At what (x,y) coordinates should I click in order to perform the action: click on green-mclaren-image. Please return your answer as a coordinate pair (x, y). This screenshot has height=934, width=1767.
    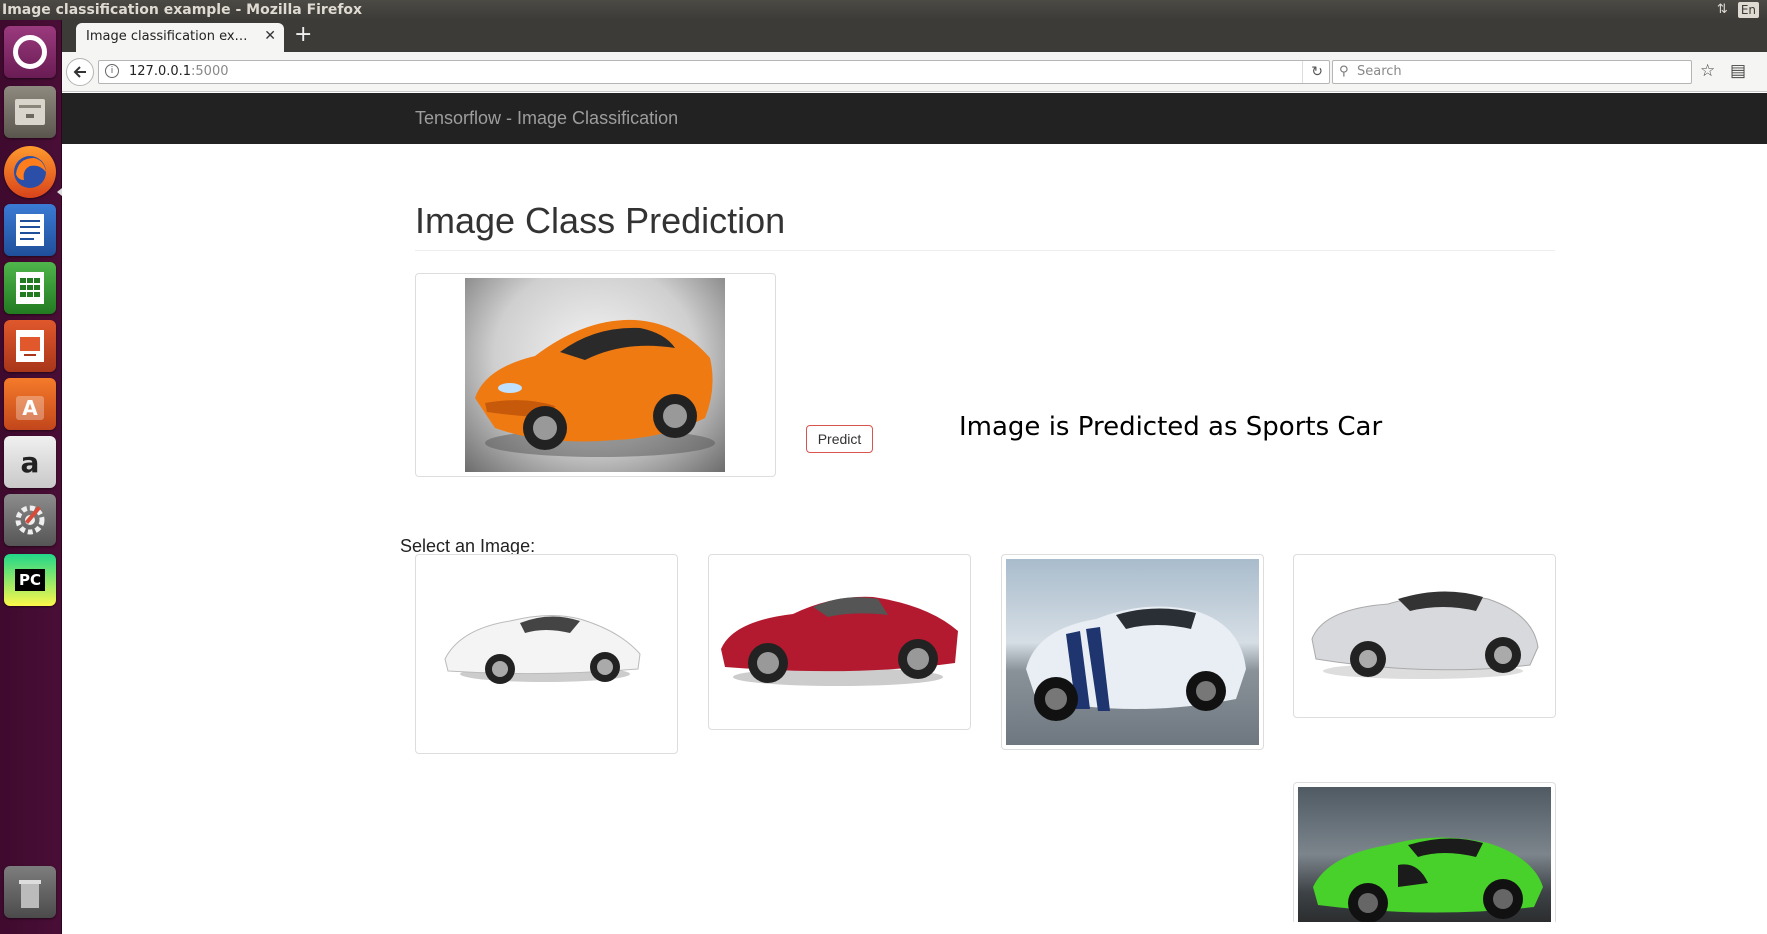
    Looking at the image, I should click on (1424, 854).